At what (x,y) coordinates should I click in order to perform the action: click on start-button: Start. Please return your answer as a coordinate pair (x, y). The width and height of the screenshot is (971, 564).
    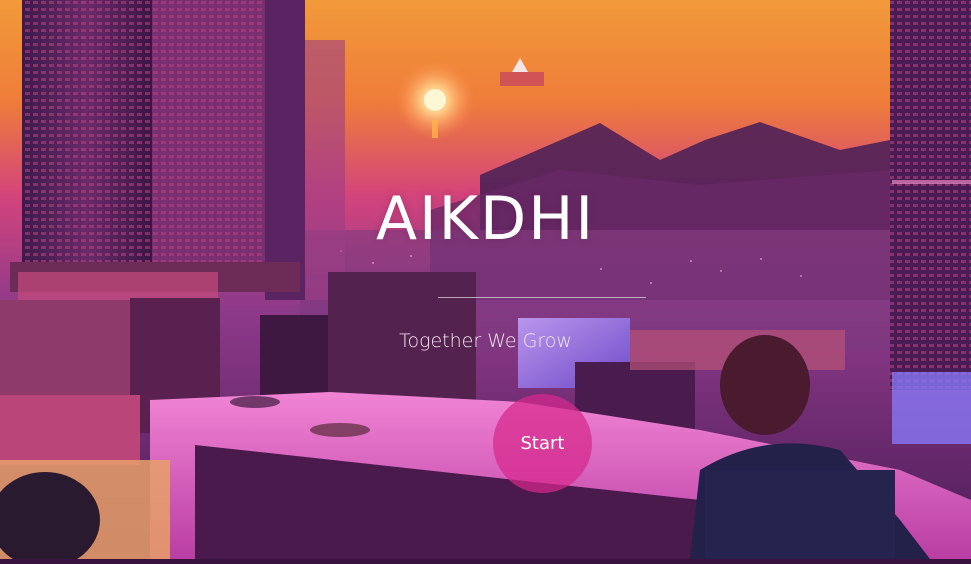
    Looking at the image, I should click on (542, 443).